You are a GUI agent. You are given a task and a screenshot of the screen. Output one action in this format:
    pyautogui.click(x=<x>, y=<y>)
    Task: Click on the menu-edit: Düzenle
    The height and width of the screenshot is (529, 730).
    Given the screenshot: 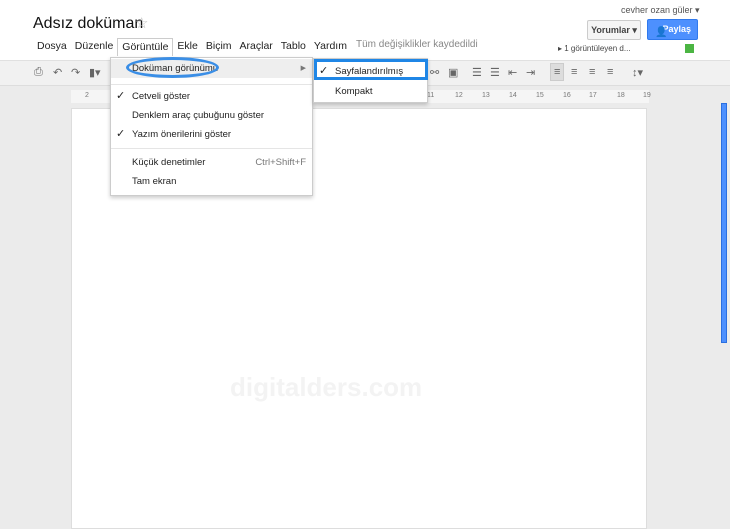 What is the action you would take?
    pyautogui.click(x=94, y=47)
    